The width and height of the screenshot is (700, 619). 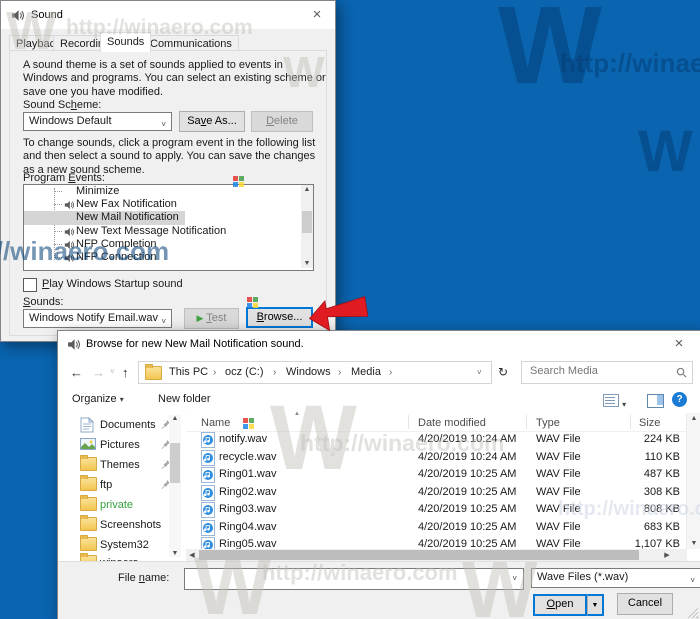 I want to click on organize-button: Organize ▾, so click(x=98, y=399).